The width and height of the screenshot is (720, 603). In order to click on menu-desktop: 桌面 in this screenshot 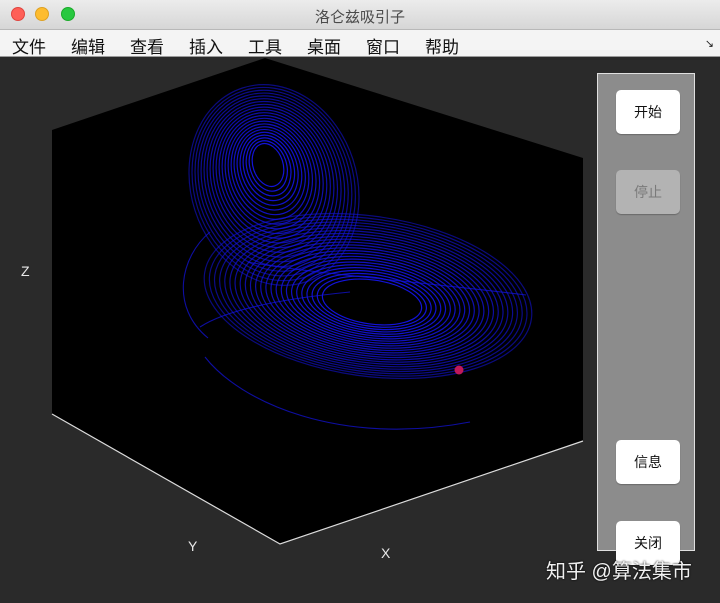, I will do `click(324, 45)`.